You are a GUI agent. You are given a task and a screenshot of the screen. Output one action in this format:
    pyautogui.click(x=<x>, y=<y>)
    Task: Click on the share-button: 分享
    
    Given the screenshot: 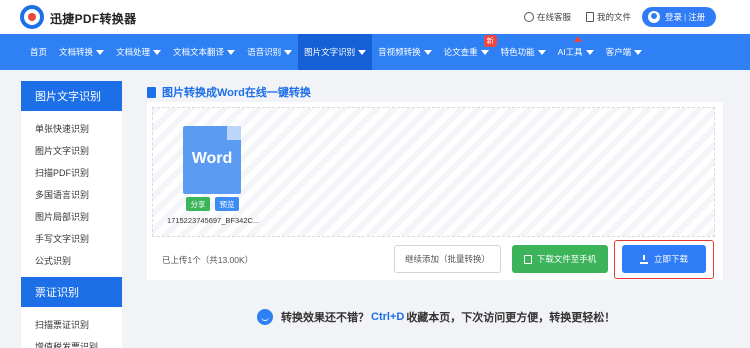 What is the action you would take?
    pyautogui.click(x=198, y=204)
    